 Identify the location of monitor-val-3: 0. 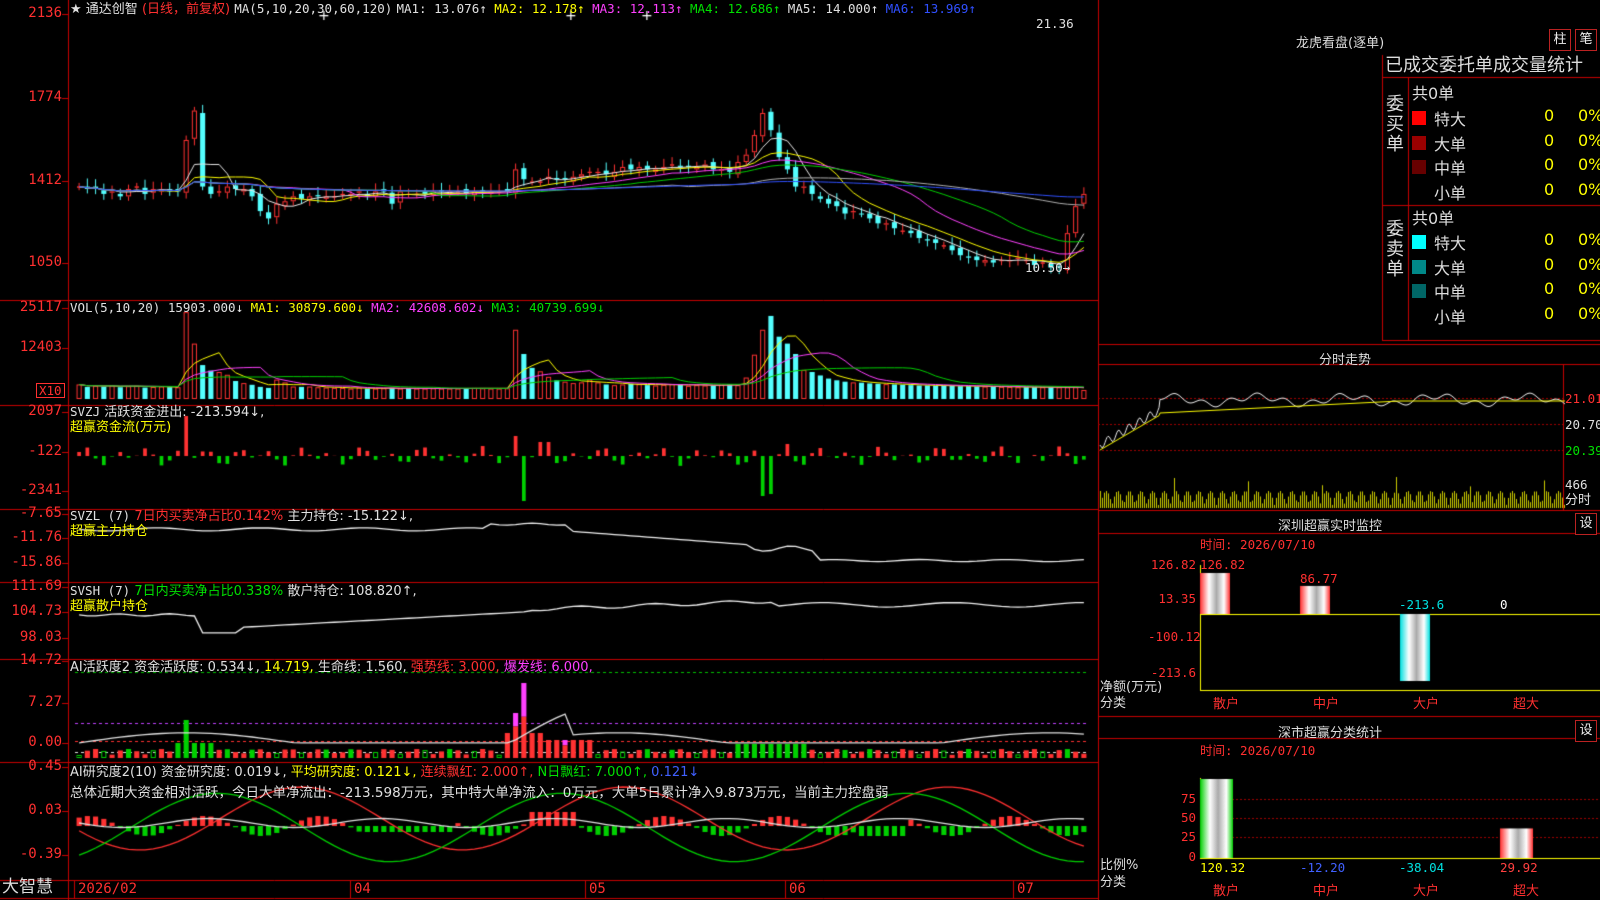
(1504, 604).